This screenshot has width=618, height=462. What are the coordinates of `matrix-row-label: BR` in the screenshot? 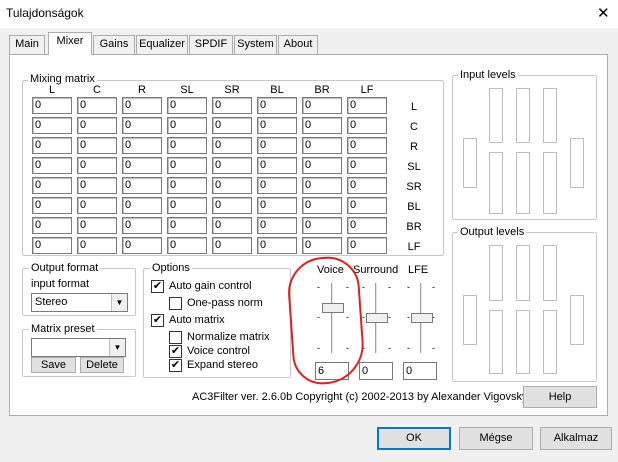 It's located at (414, 227).